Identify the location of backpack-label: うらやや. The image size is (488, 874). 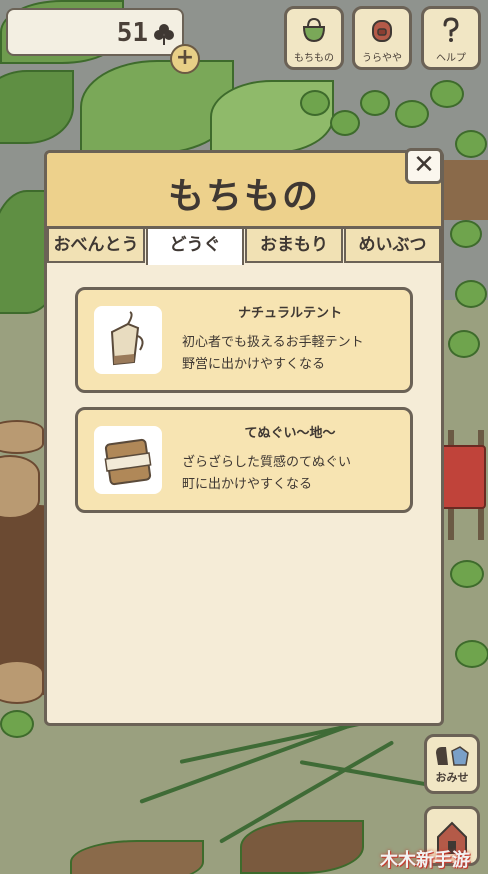
(382, 58).